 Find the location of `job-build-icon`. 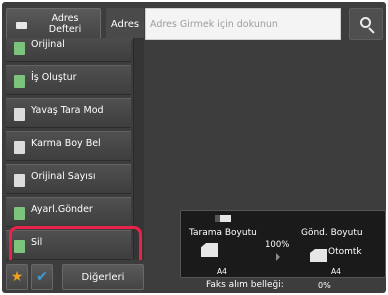

job-build-icon is located at coordinates (19, 81).